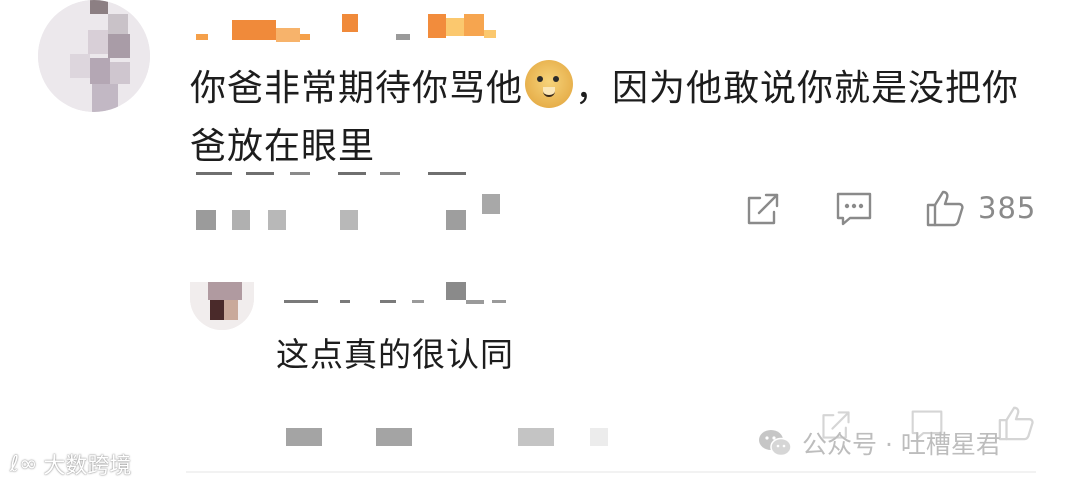 The width and height of the screenshot is (1080, 484). What do you see at coordinates (901, 444) in the screenshot?
I see `watermark-right-text: 公众号 · 吐槽星君` at bounding box center [901, 444].